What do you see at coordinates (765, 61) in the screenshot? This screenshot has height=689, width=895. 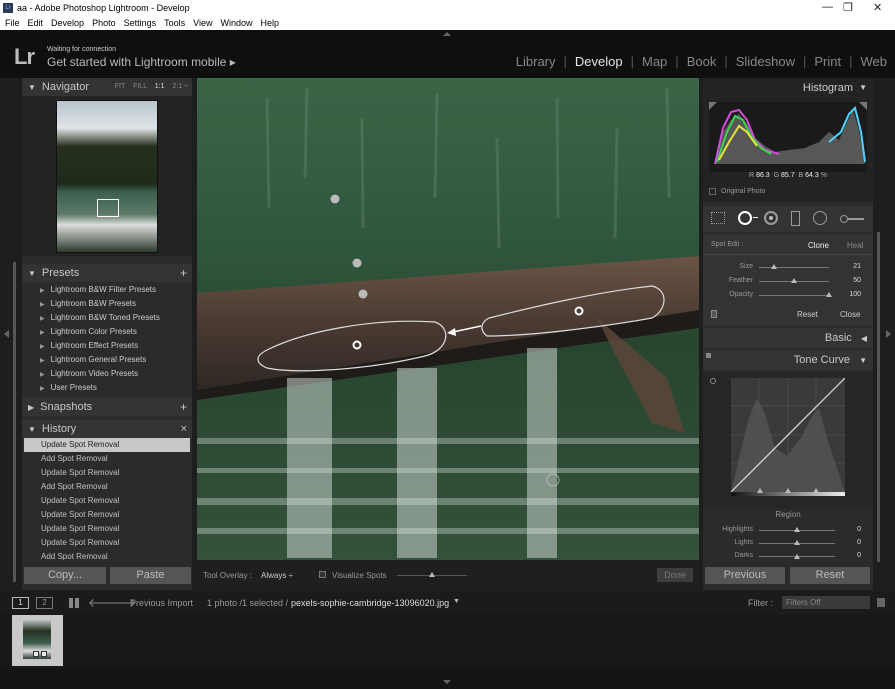 I see `module-slideshow: Slideshow` at bounding box center [765, 61].